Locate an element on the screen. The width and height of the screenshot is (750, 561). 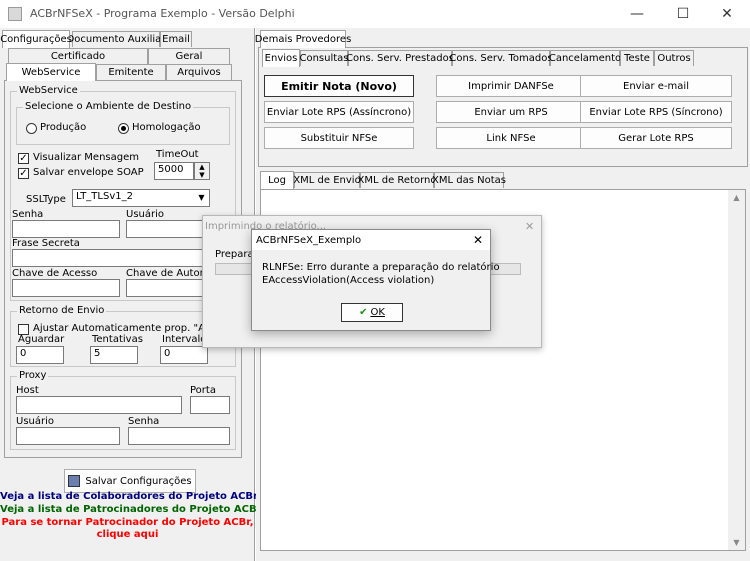
frase-input is located at coordinates (123, 258).